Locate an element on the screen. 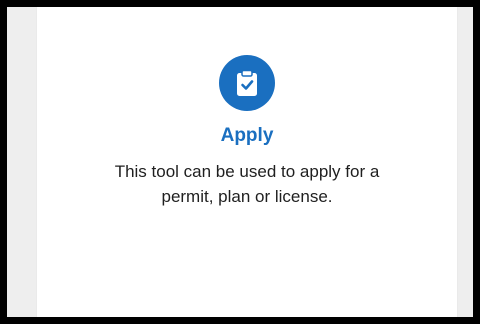 This screenshot has height=324, width=480. card-title: Apply is located at coordinates (247, 136).